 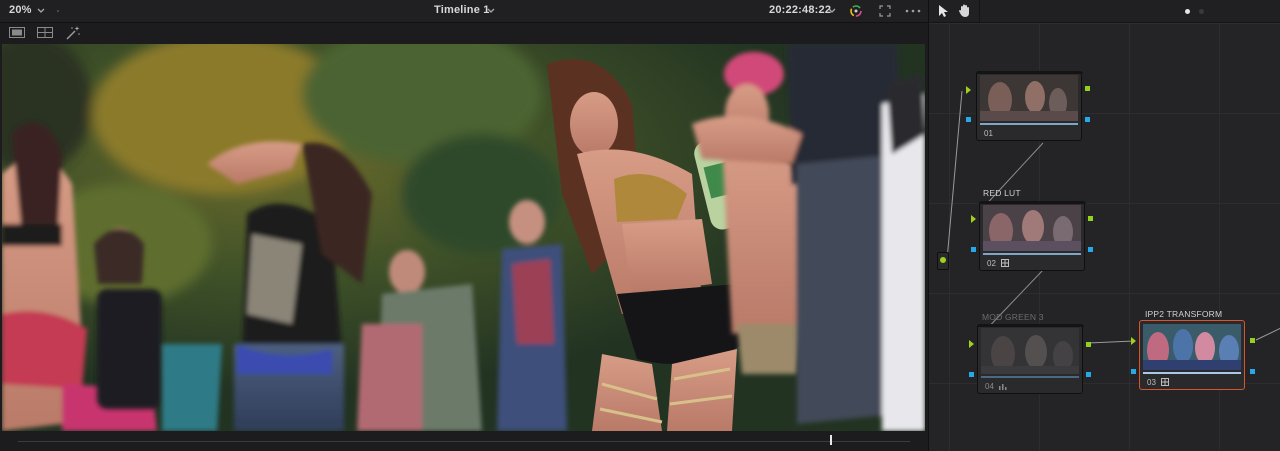 I want to click on color-wheel-icon, so click(x=856, y=11).